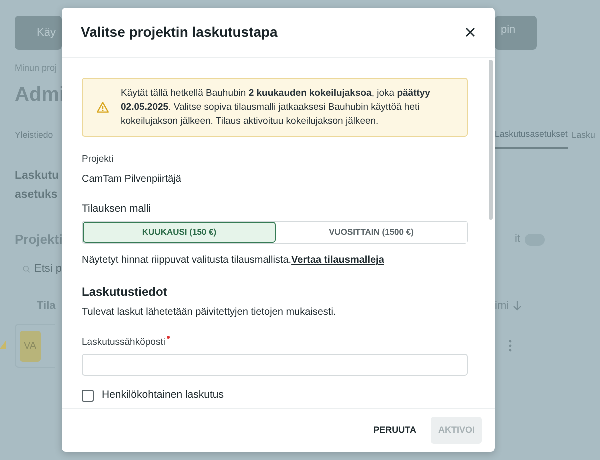 The height and width of the screenshot is (460, 600). What do you see at coordinates (37, 196) in the screenshot?
I see `section-title-line: asetuks` at bounding box center [37, 196].